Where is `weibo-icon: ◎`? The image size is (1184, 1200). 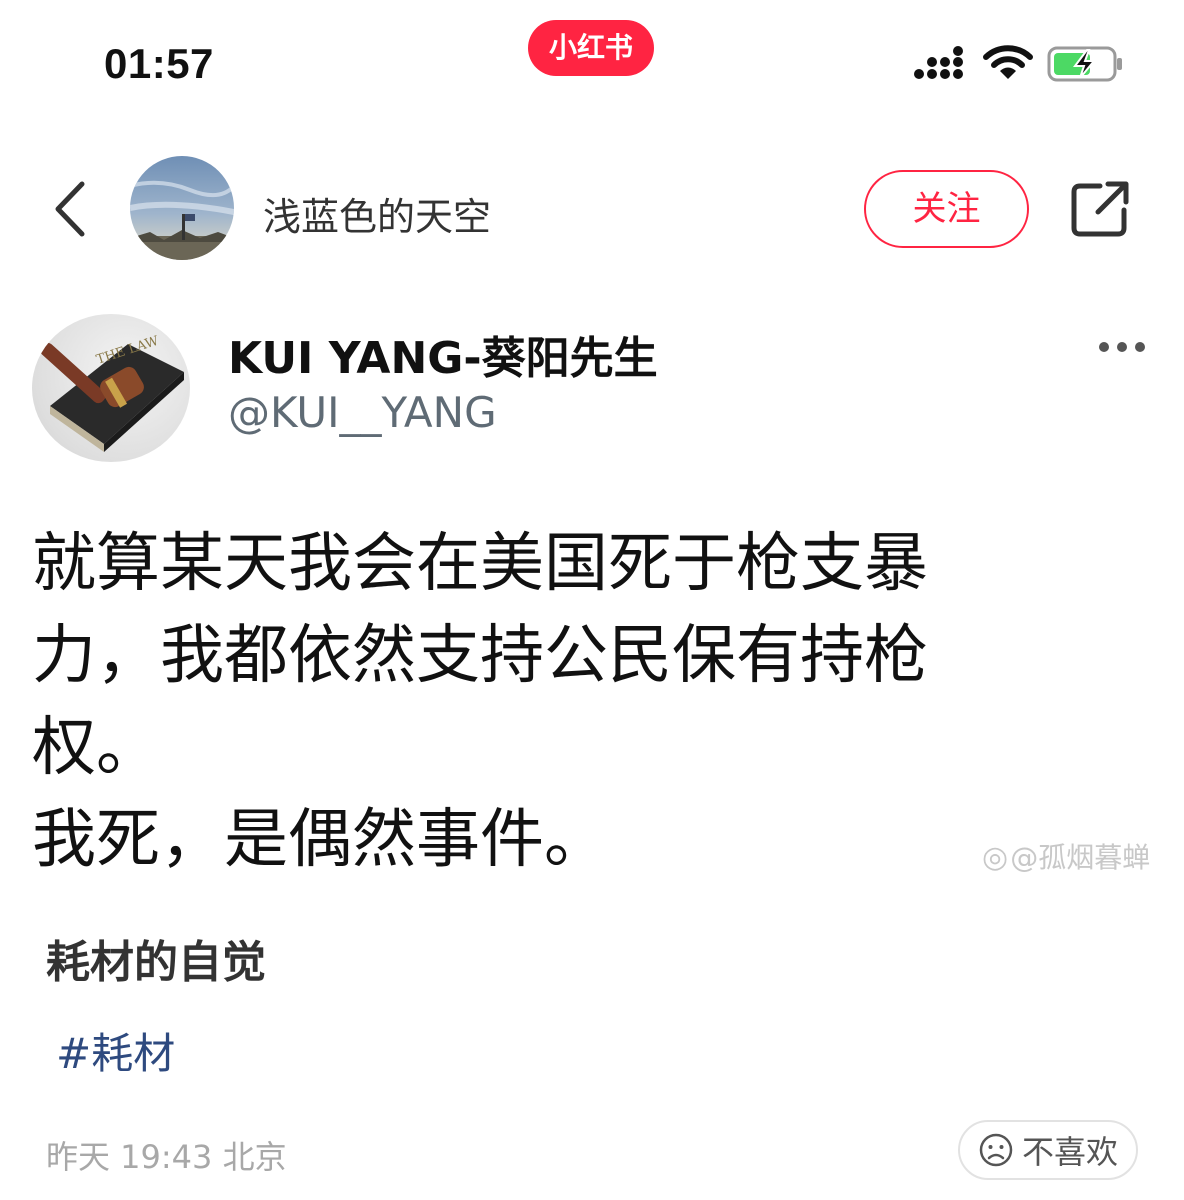
weibo-icon: ◎ is located at coordinates (995, 857).